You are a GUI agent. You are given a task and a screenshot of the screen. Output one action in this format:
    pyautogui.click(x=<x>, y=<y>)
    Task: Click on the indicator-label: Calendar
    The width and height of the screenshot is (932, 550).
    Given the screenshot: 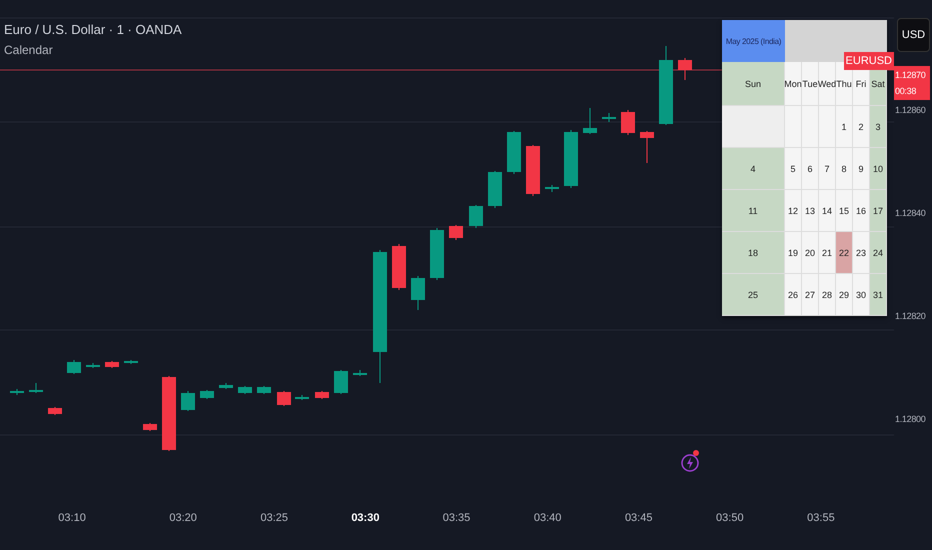 What is the action you would take?
    pyautogui.click(x=29, y=50)
    